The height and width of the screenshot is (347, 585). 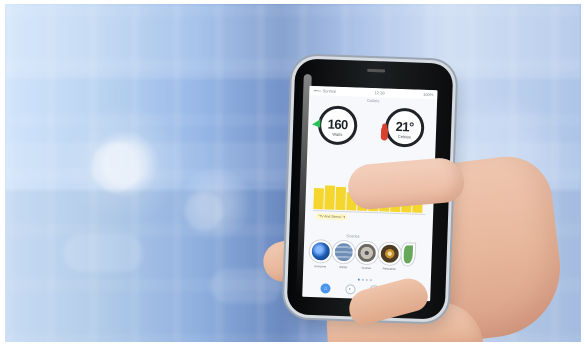 What do you see at coordinates (408, 254) in the screenshot?
I see `scene-next-button` at bounding box center [408, 254].